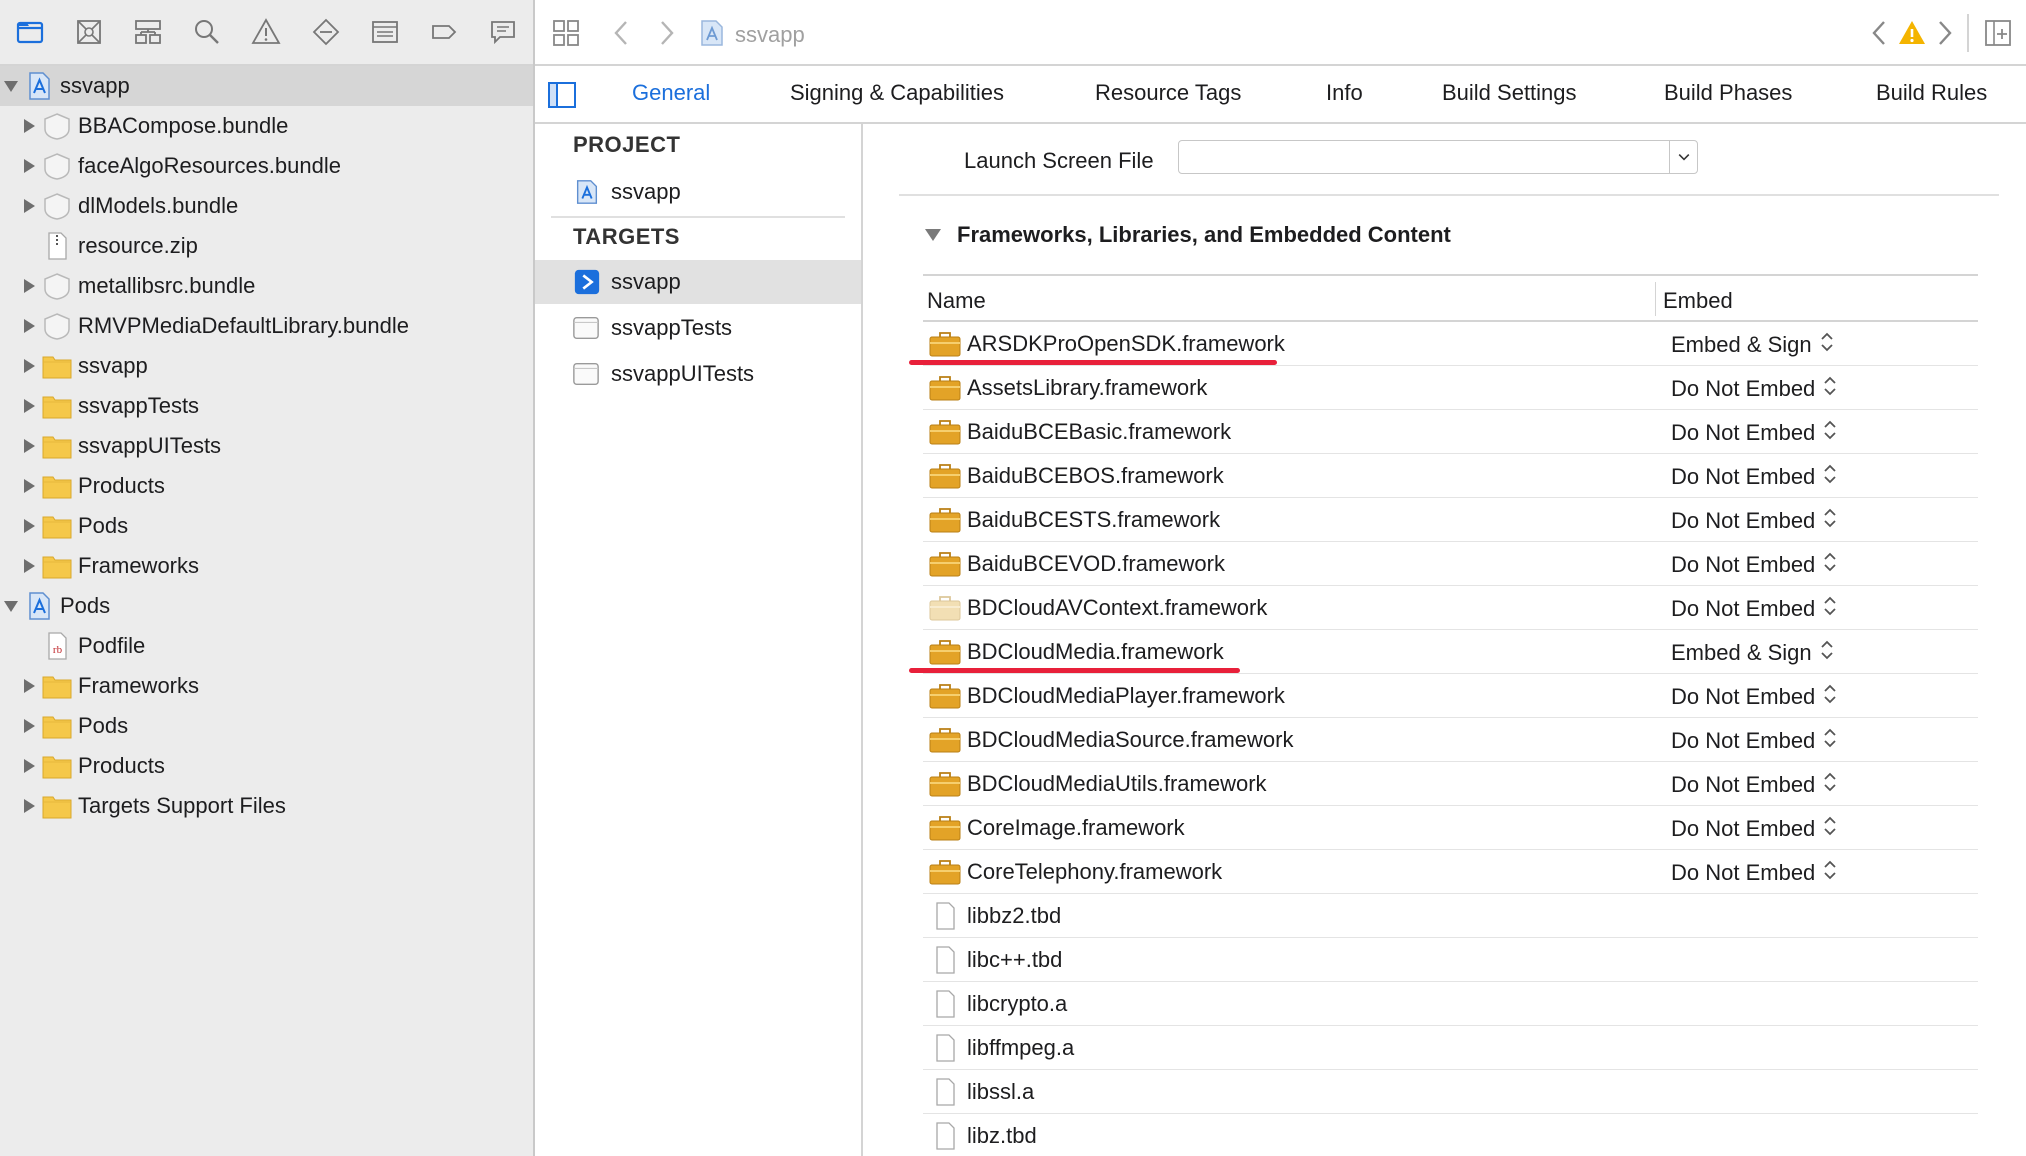 This screenshot has height=1156, width=2026. I want to click on table-row: BDCloudAVContext.framework Do Not Embed, so click(1450, 608).